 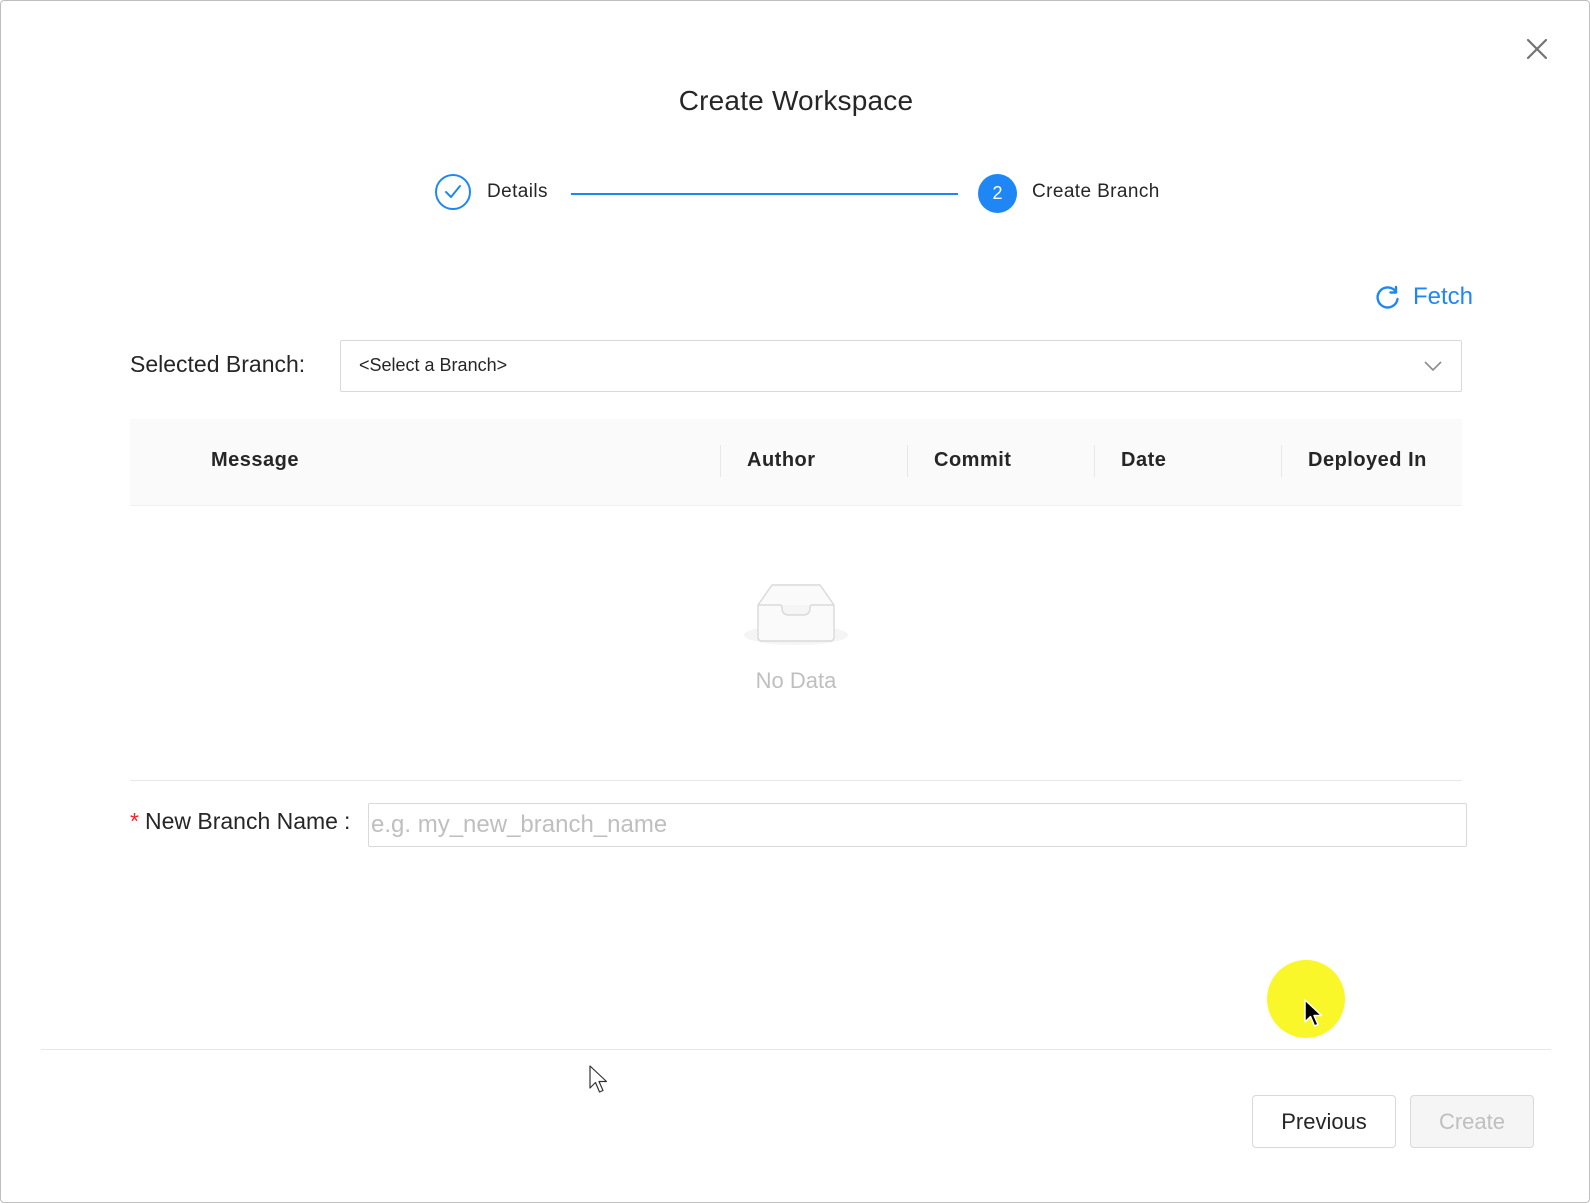 What do you see at coordinates (1367, 460) in the screenshot?
I see `column-header-deployed-in: Deployed In` at bounding box center [1367, 460].